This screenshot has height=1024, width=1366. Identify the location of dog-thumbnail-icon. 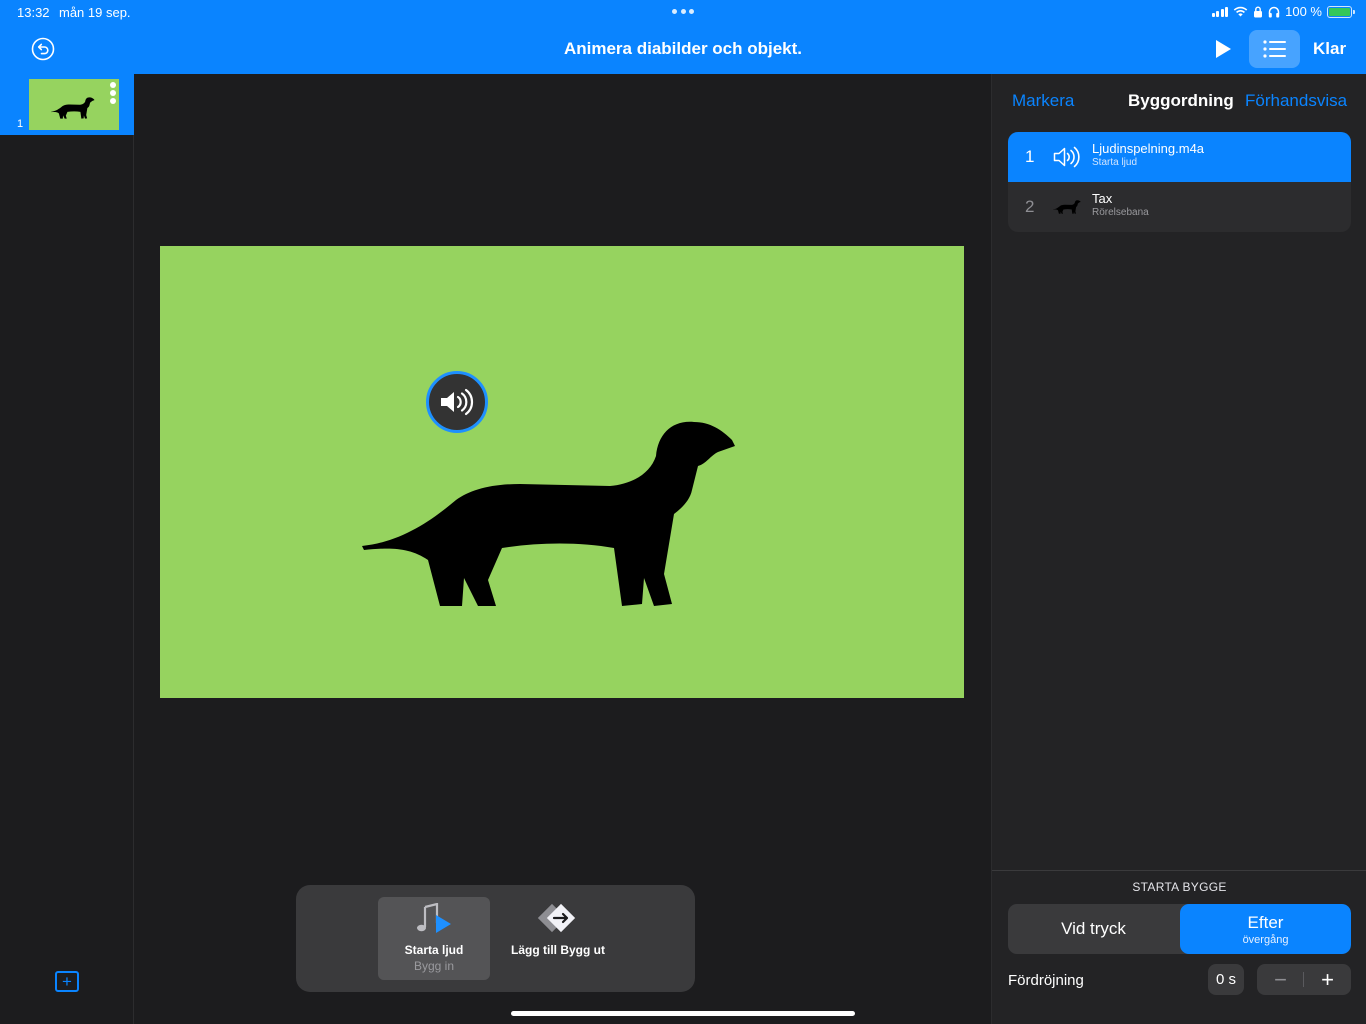
(73, 108).